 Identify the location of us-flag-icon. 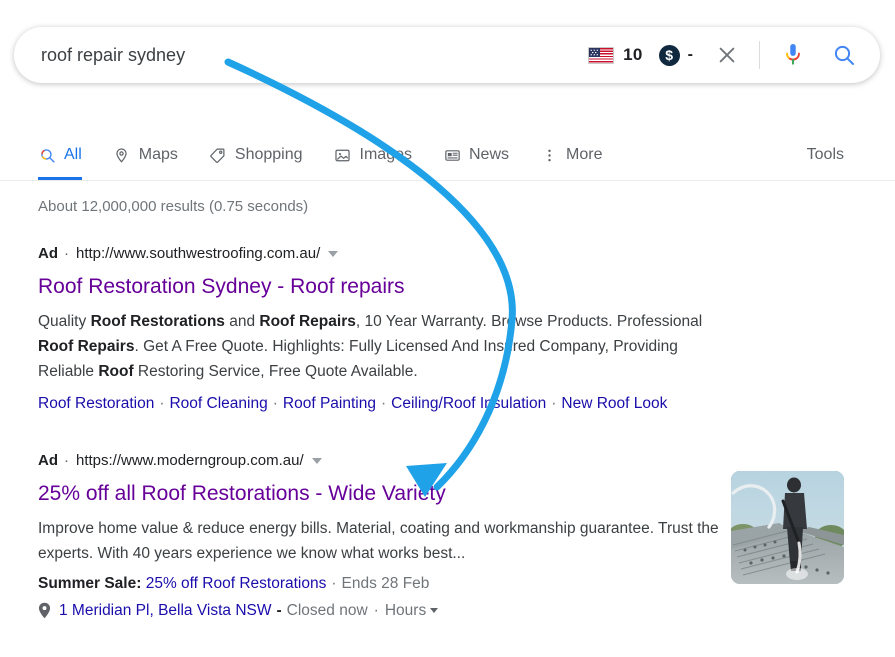
(601, 55).